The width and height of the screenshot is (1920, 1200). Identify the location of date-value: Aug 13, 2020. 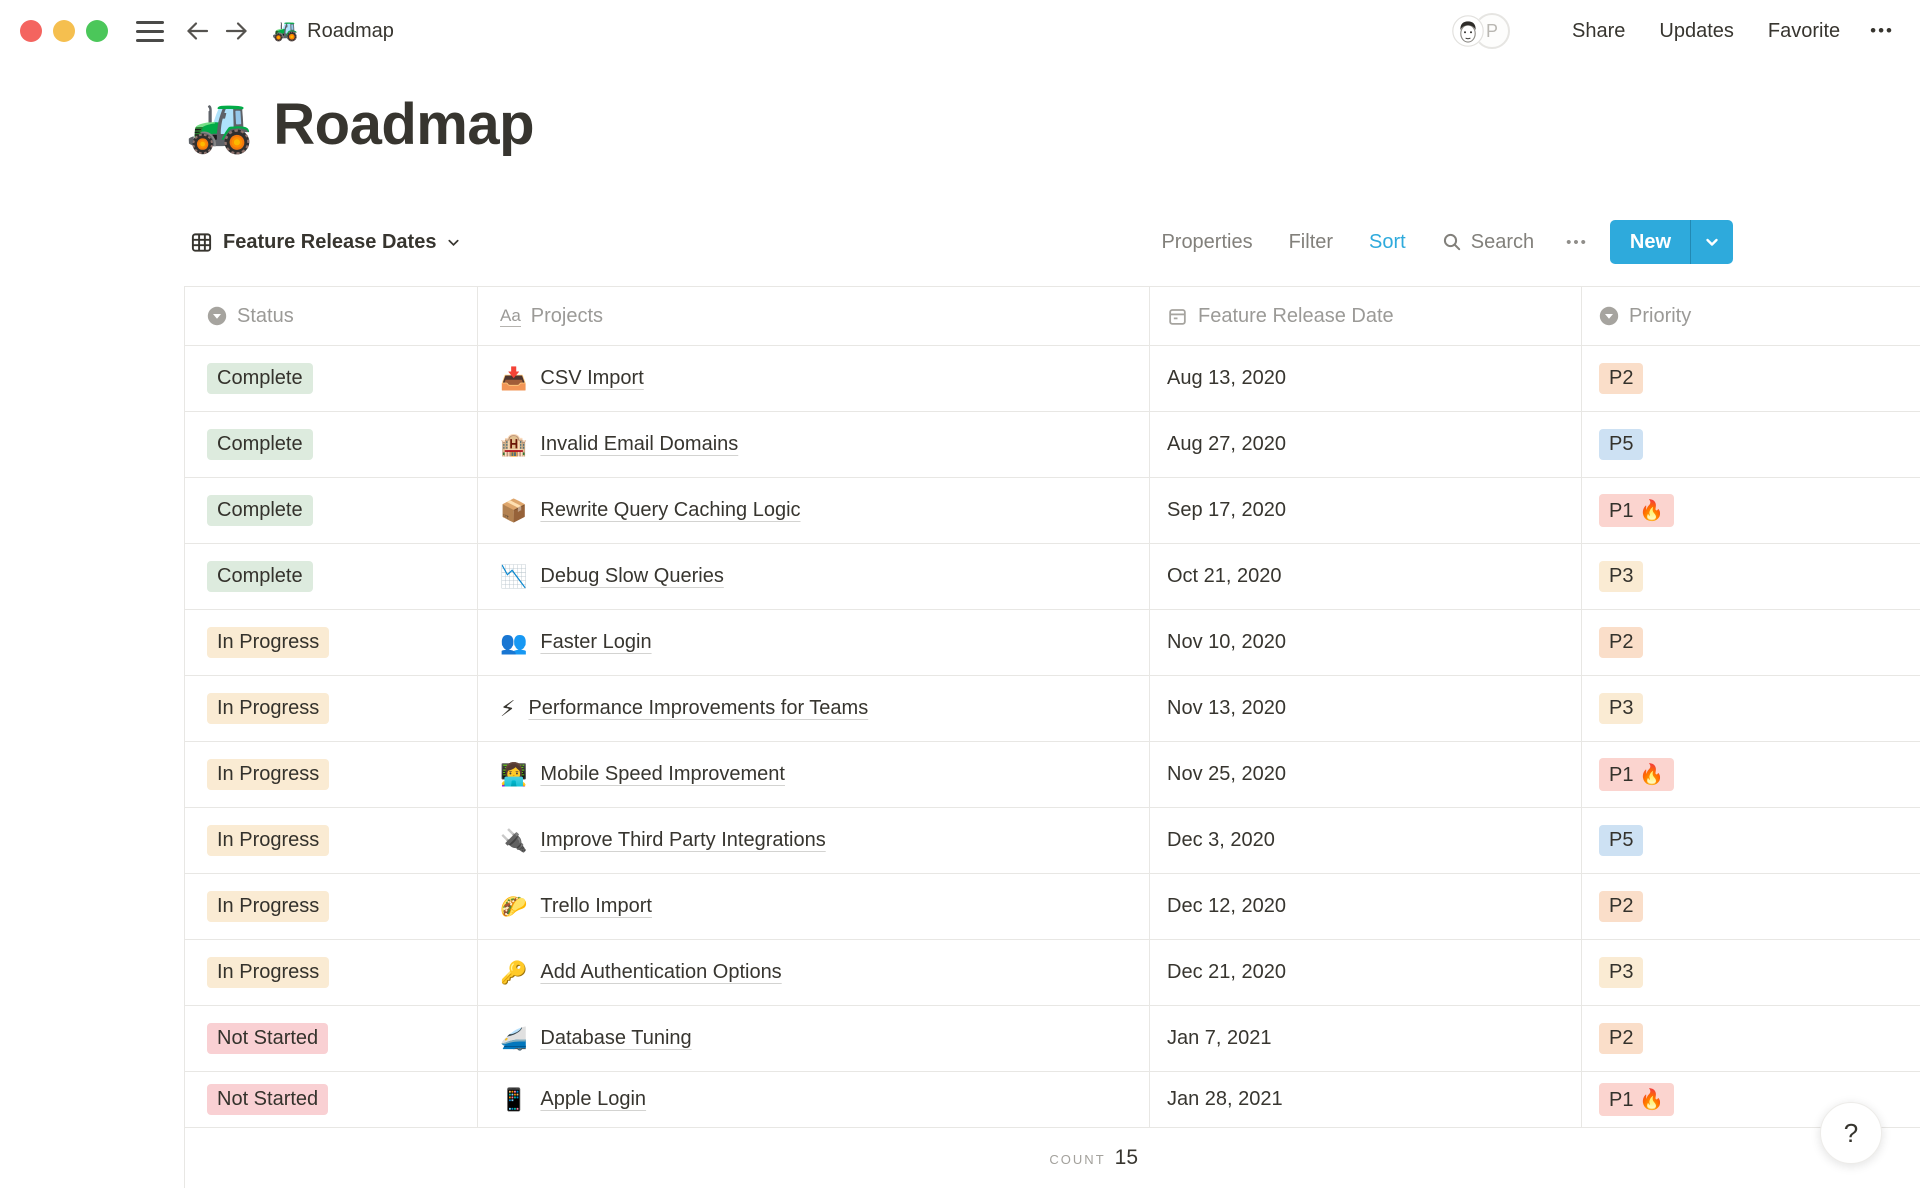
(1226, 378).